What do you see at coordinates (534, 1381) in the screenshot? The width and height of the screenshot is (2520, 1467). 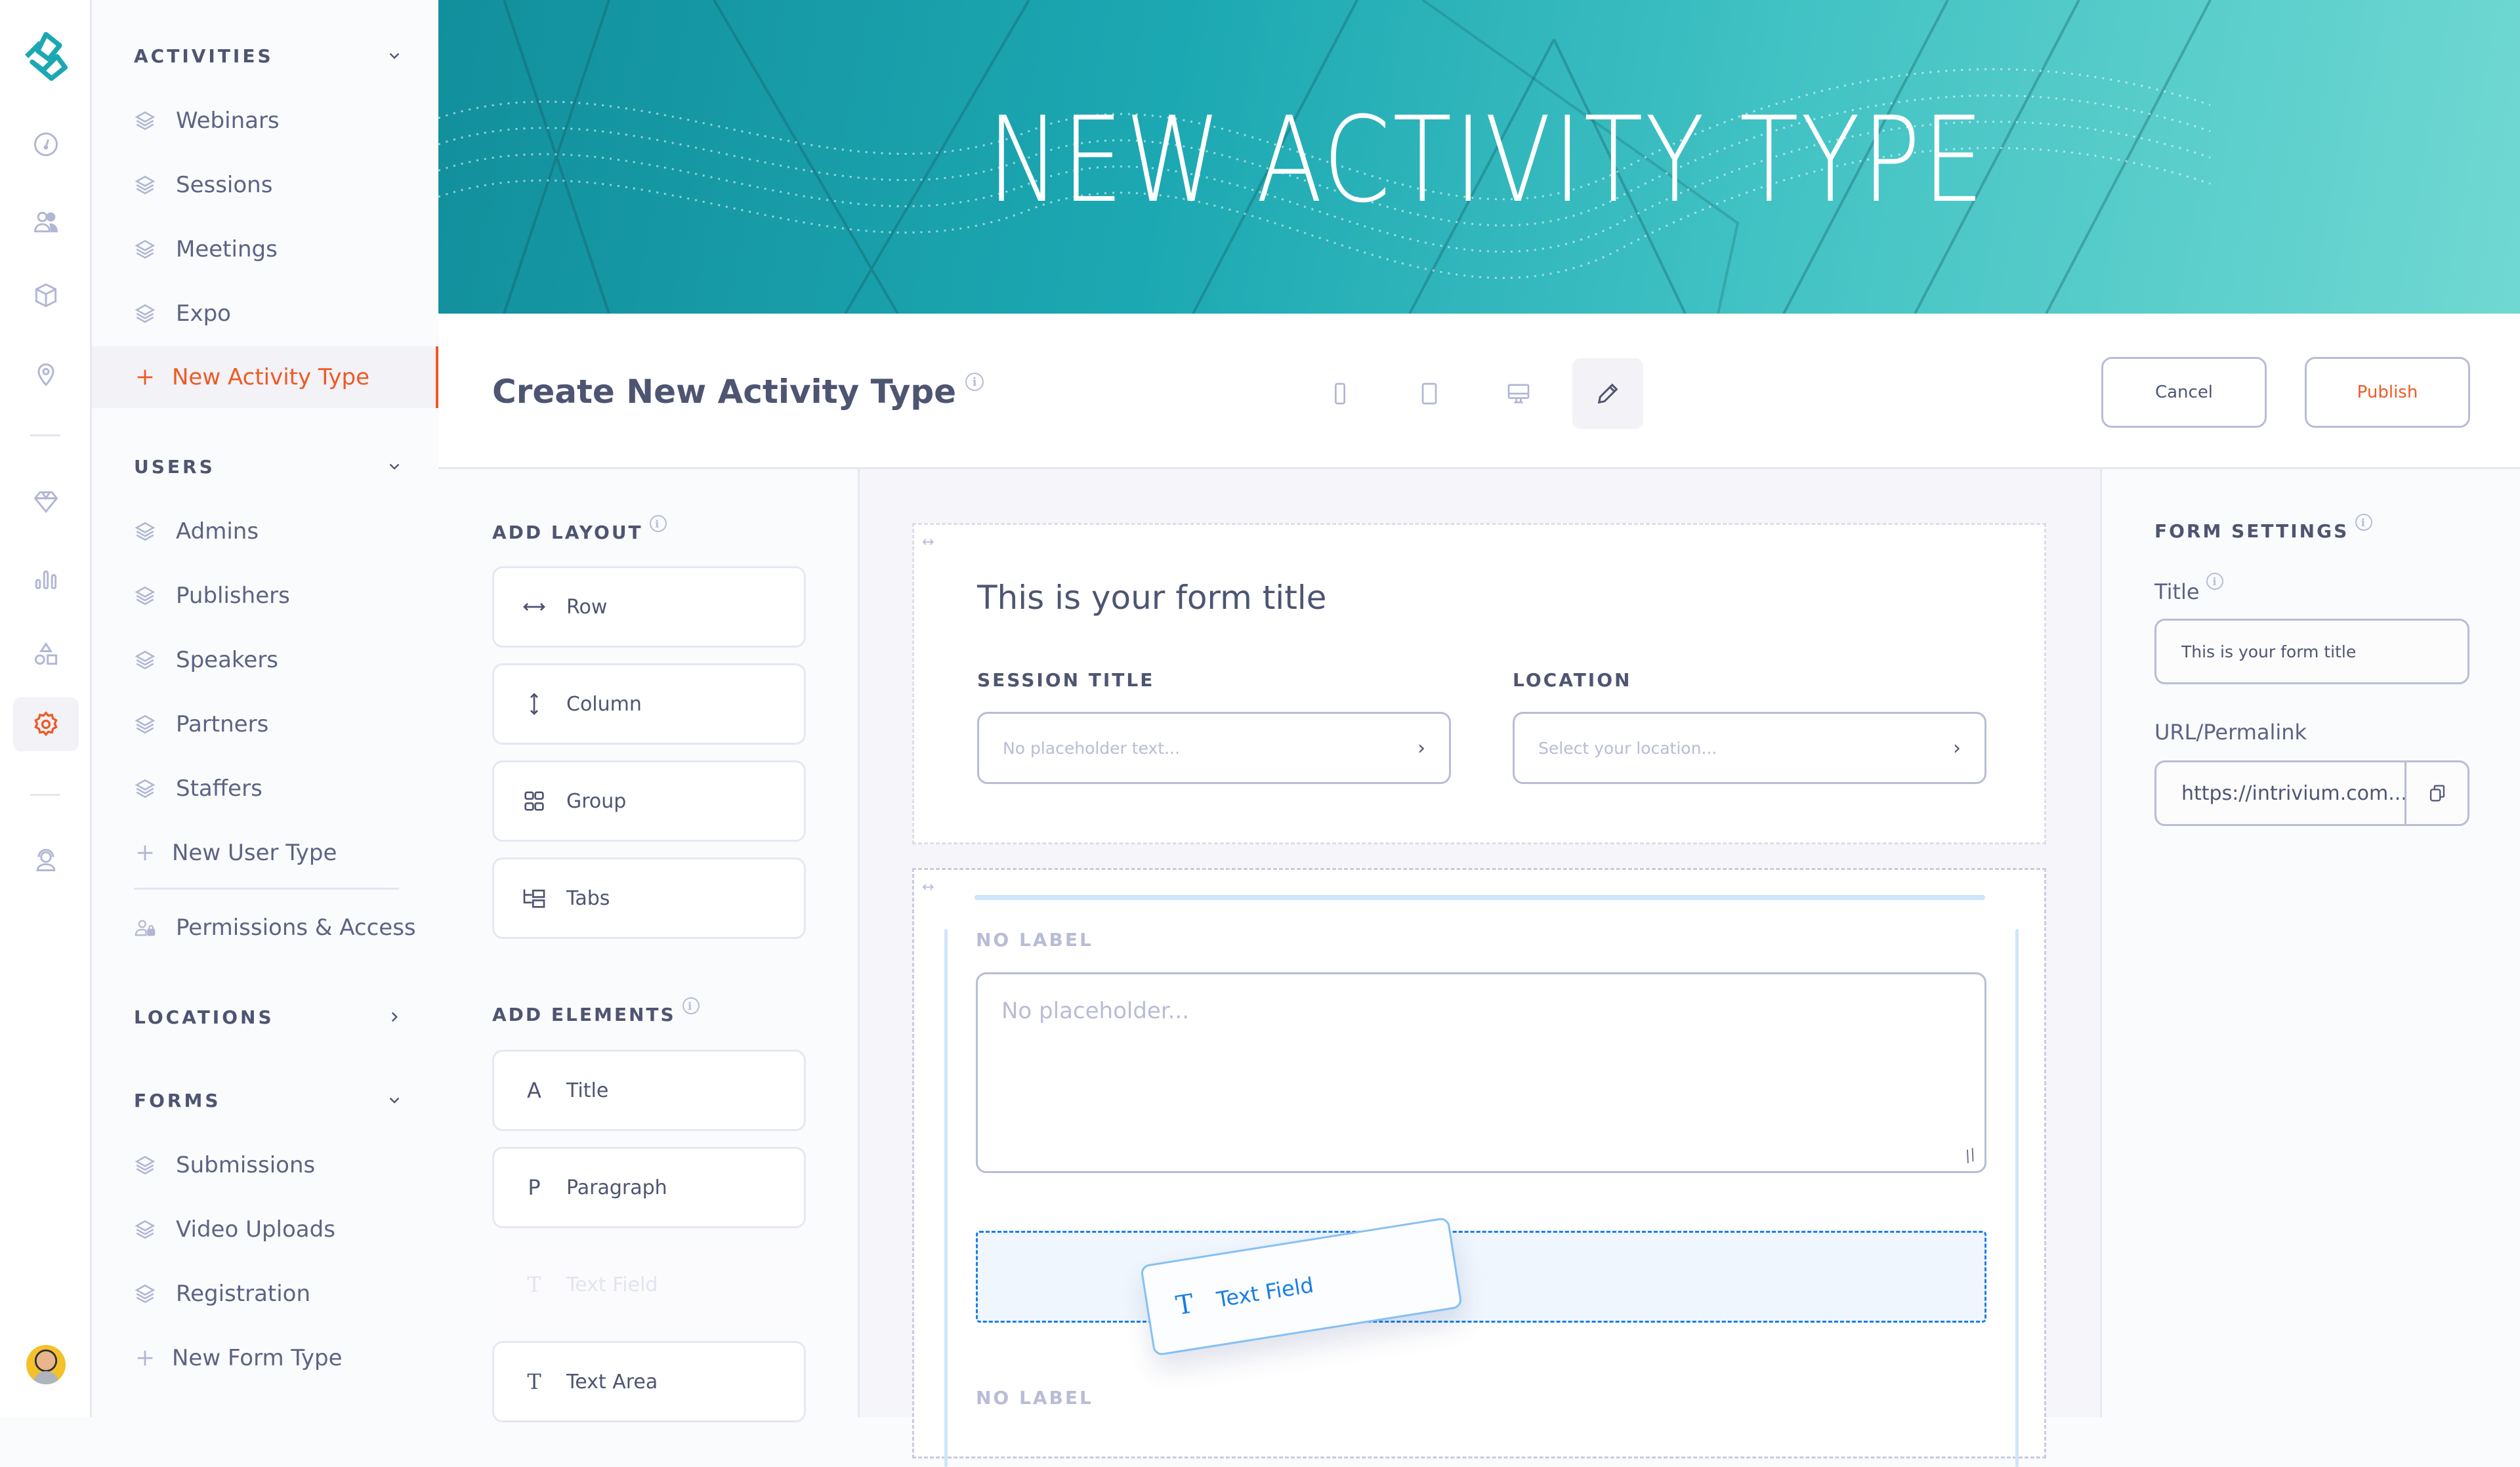 I see `text-t-icon: T` at bounding box center [534, 1381].